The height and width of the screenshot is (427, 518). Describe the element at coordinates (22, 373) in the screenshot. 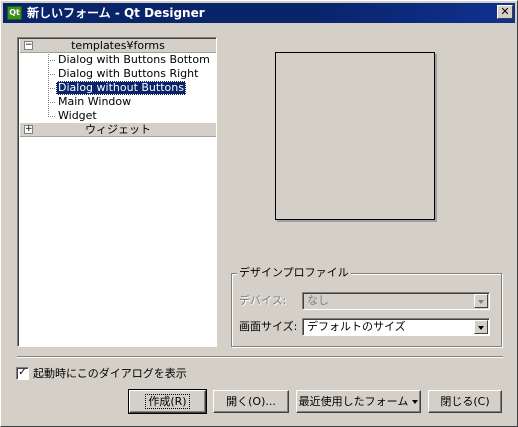

I see `show-on-startup-checkbox: ✓` at that location.